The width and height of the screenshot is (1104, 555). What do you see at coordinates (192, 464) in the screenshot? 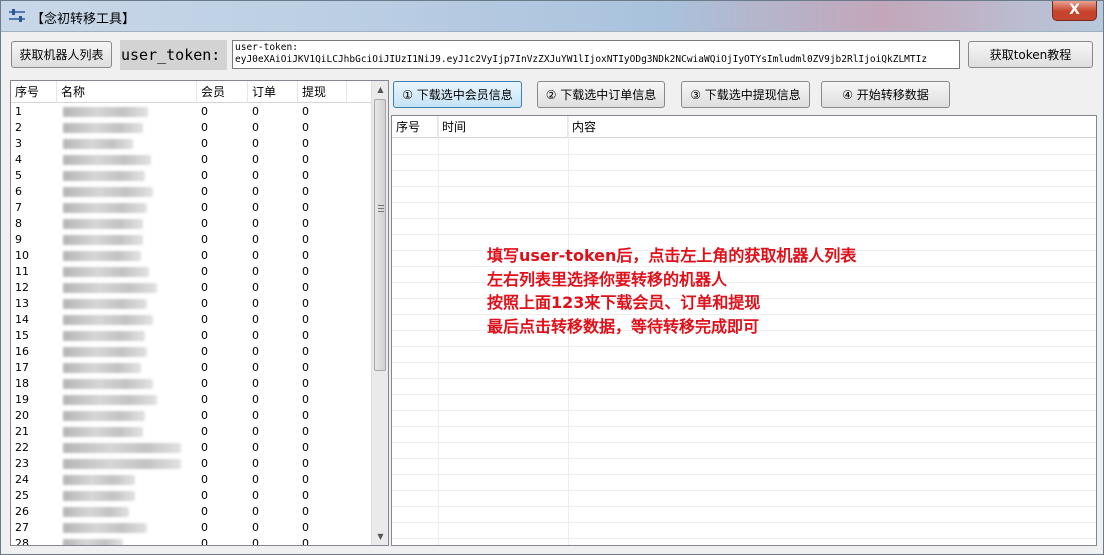
I see `table-row: 23 0 0 0` at bounding box center [192, 464].